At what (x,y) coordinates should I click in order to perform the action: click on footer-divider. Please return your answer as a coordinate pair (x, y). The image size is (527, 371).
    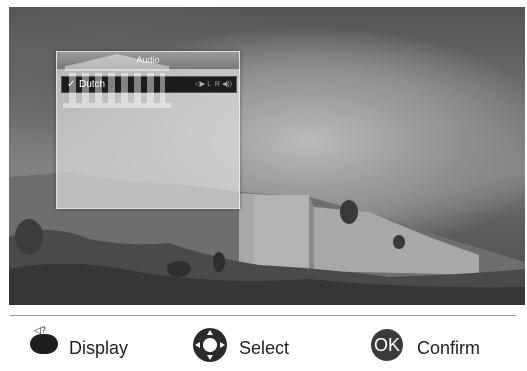
    Looking at the image, I should click on (263, 315).